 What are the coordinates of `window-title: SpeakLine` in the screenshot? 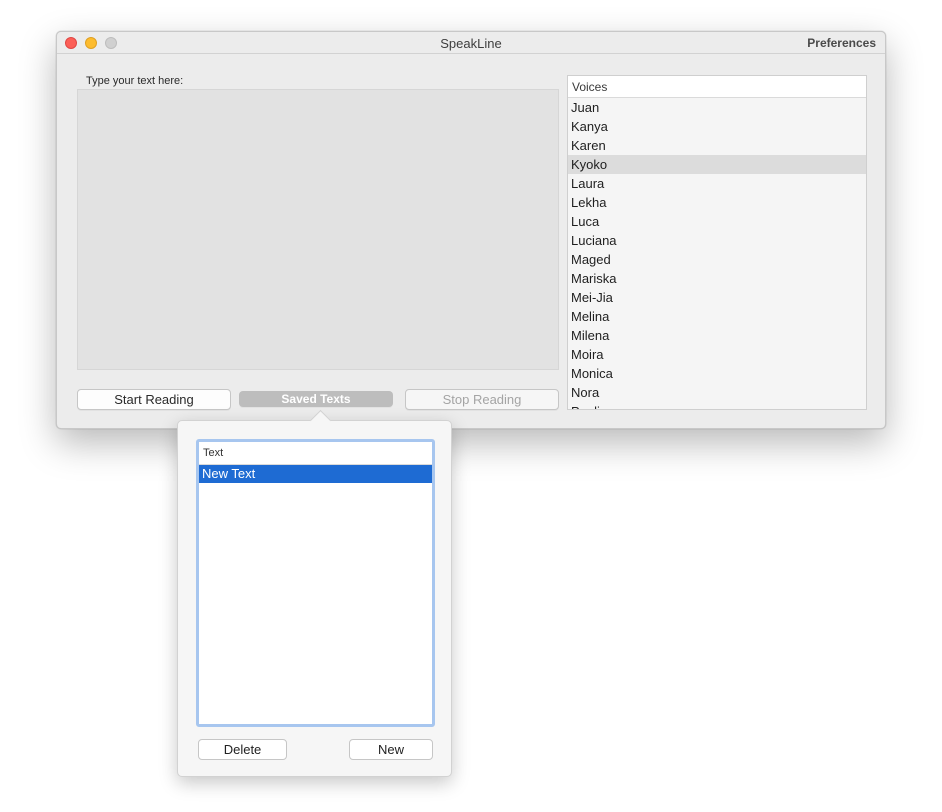 It's located at (471, 43).